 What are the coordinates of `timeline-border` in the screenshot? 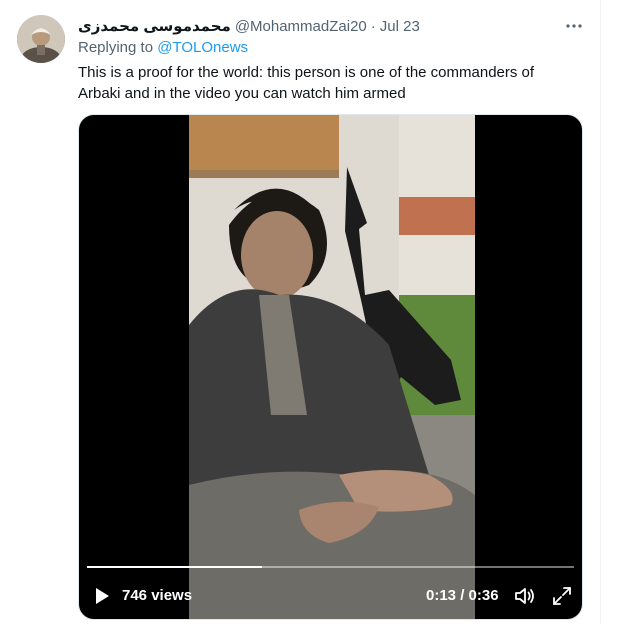 It's located at (600, 312).